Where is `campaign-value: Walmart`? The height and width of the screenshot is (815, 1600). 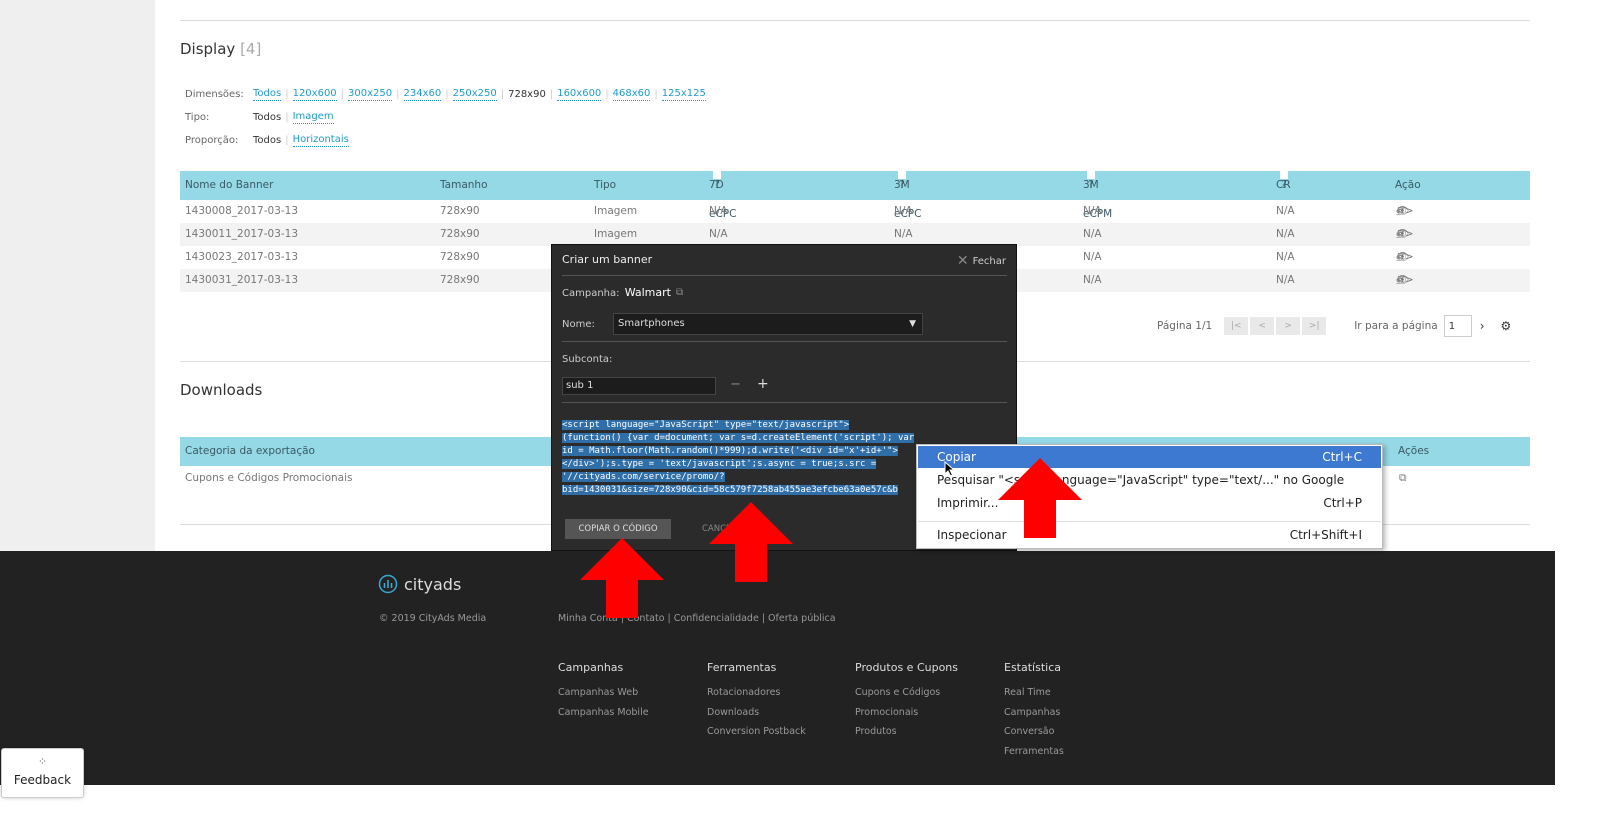 campaign-value: Walmart is located at coordinates (647, 292).